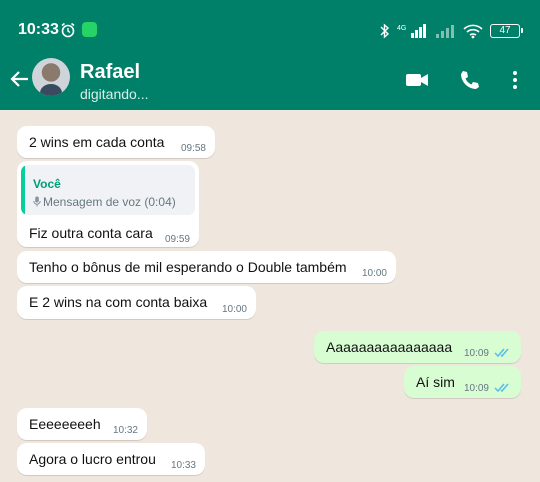  What do you see at coordinates (177, 239) in the screenshot?
I see `message-time: 09:59` at bounding box center [177, 239].